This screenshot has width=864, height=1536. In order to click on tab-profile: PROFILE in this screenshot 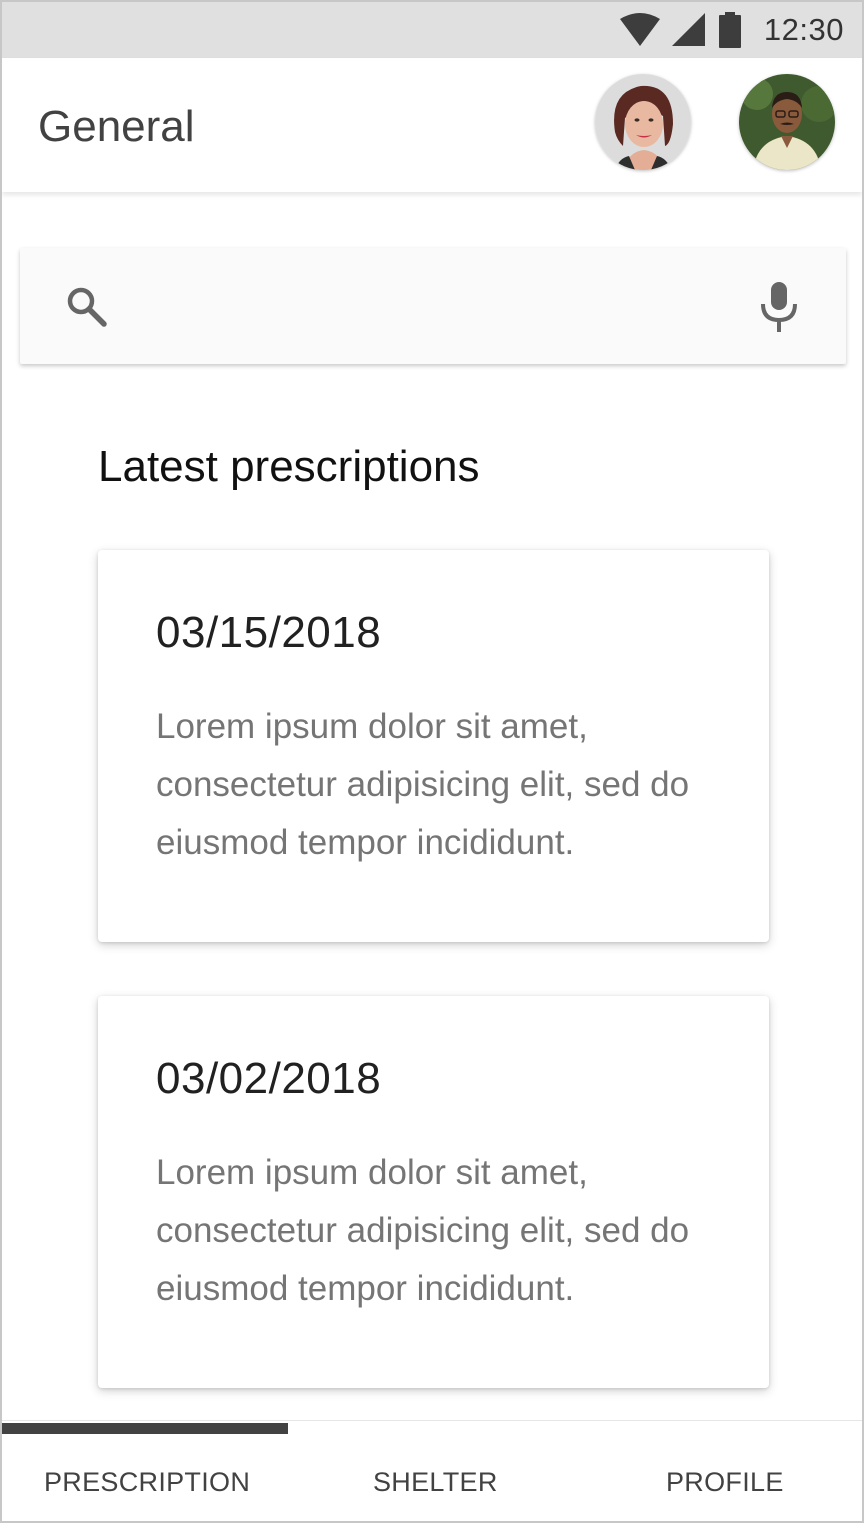, I will do `click(725, 1482)`.